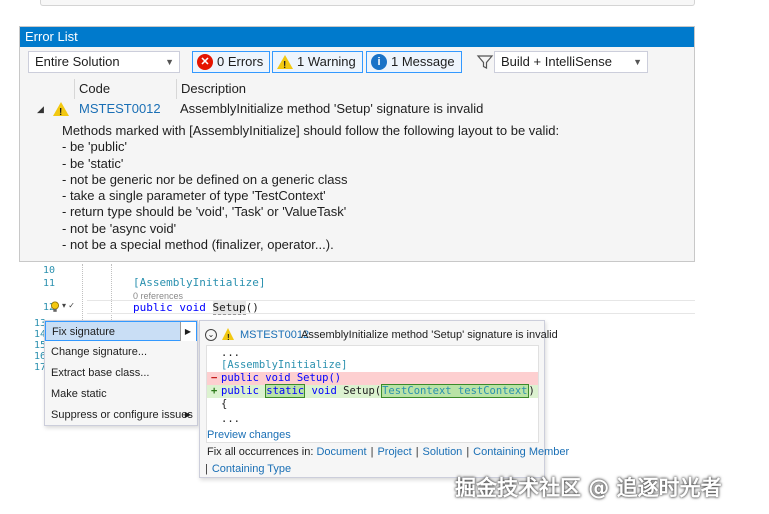 This screenshot has height=514, width=769. What do you see at coordinates (214, 378) in the screenshot?
I see `minus-icon: −` at bounding box center [214, 378].